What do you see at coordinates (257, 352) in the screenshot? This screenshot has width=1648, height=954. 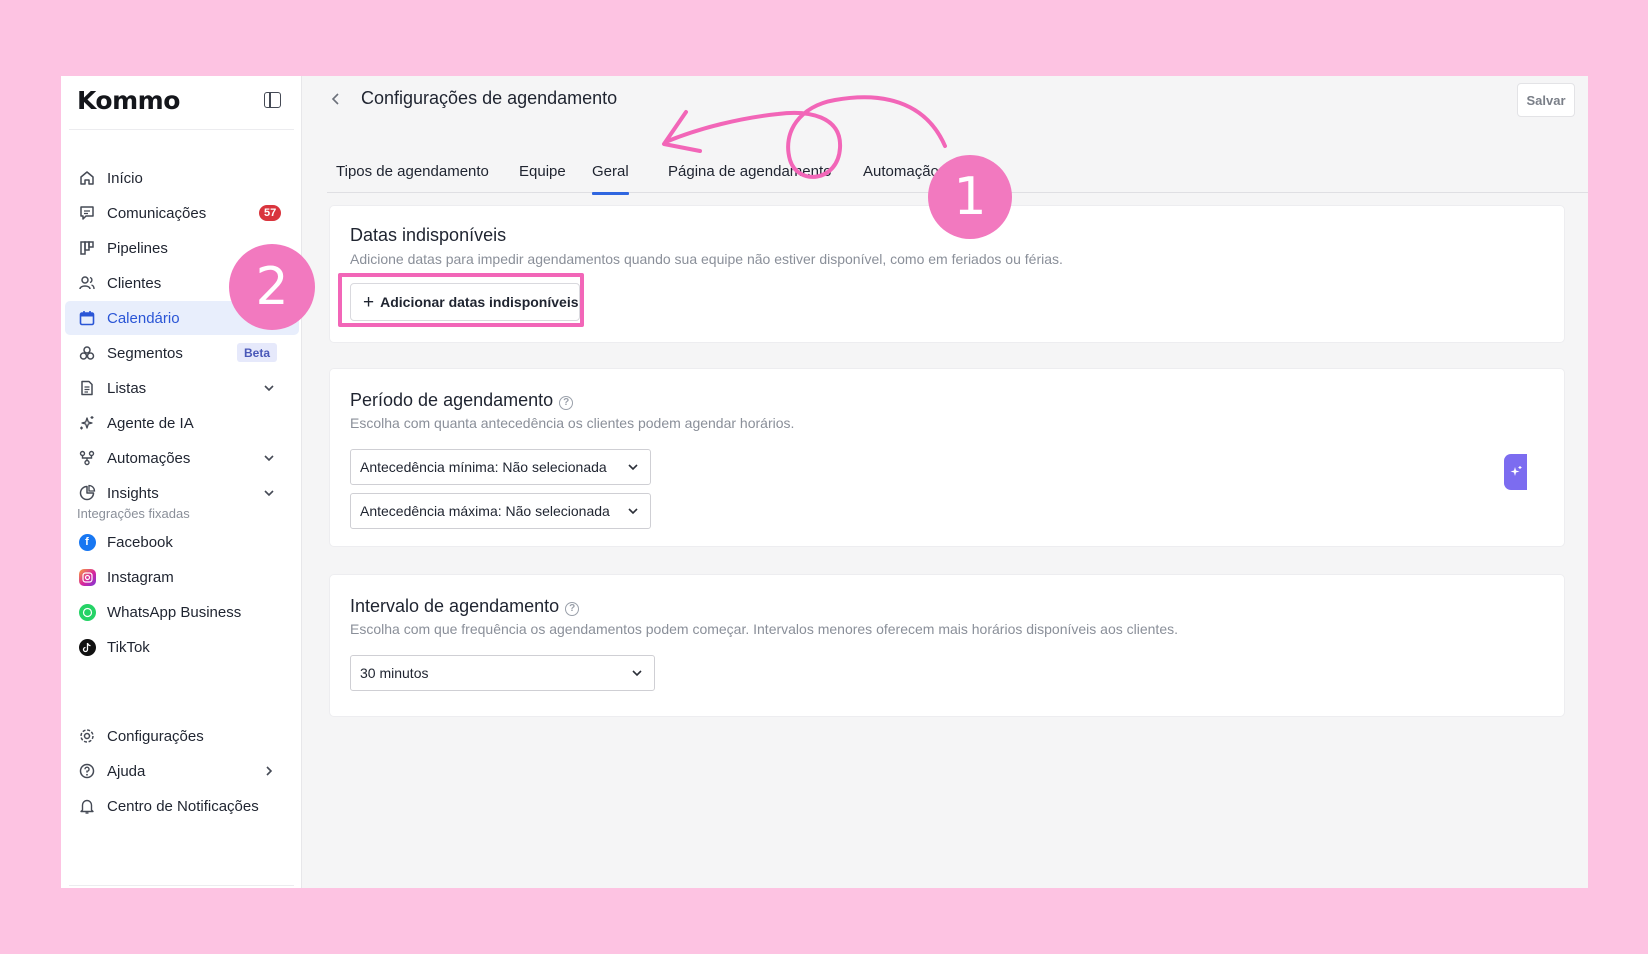 I see `beta-badge: Beta` at bounding box center [257, 352].